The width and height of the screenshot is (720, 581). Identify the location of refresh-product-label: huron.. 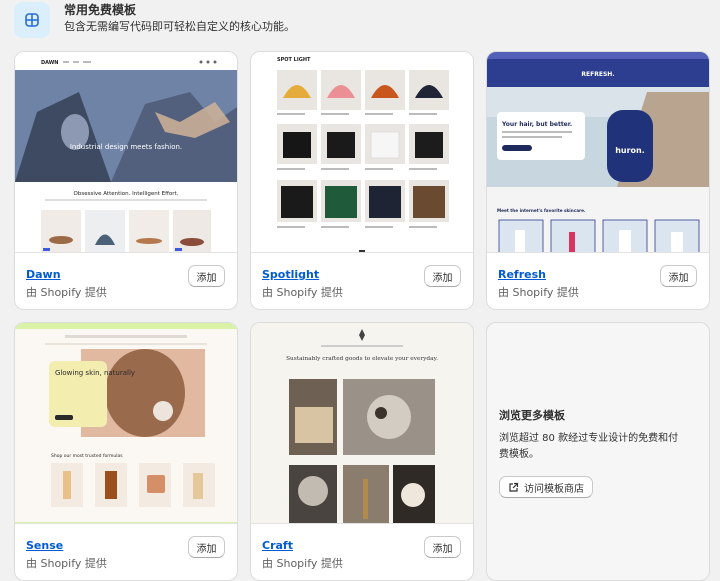
(630, 150).